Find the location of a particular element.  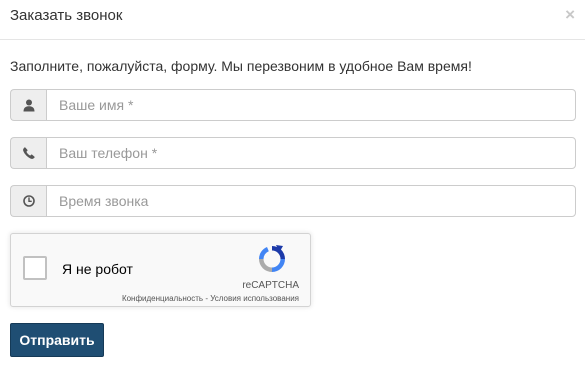

terms-link: Условия использования is located at coordinates (254, 298).